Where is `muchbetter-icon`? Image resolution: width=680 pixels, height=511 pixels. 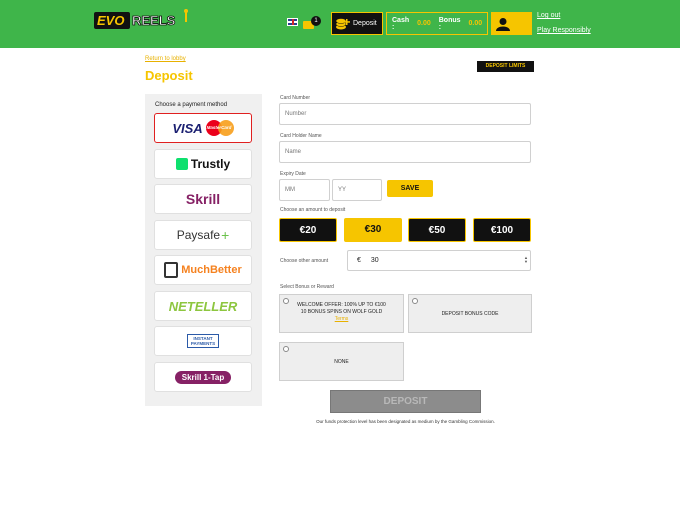
muchbetter-icon is located at coordinates (171, 270).